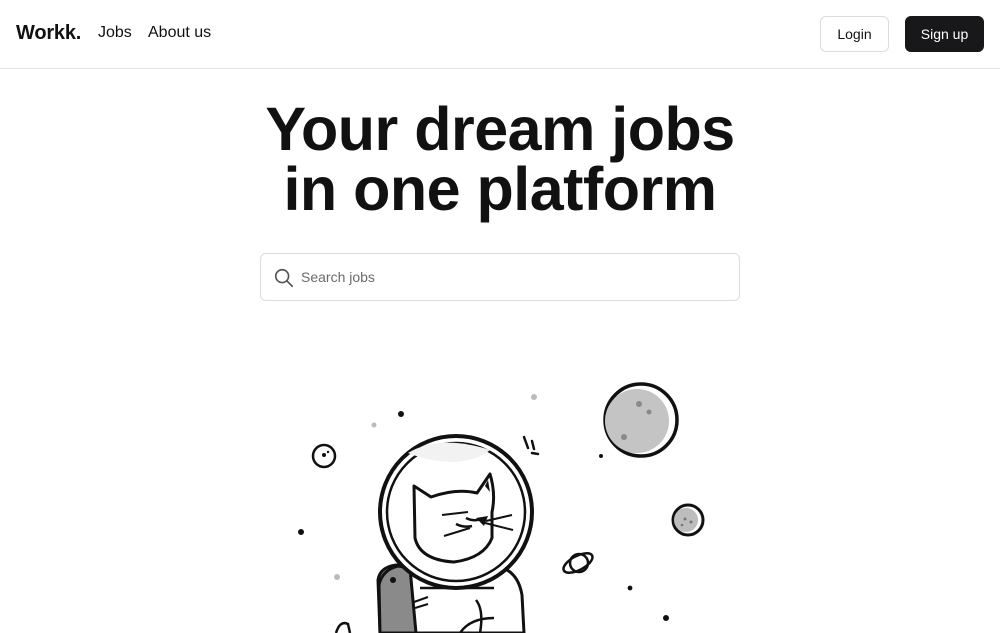 The height and width of the screenshot is (633, 1000). Describe the element at coordinates (115, 33) in the screenshot. I see `nav-link-jobs: Jobs` at that location.